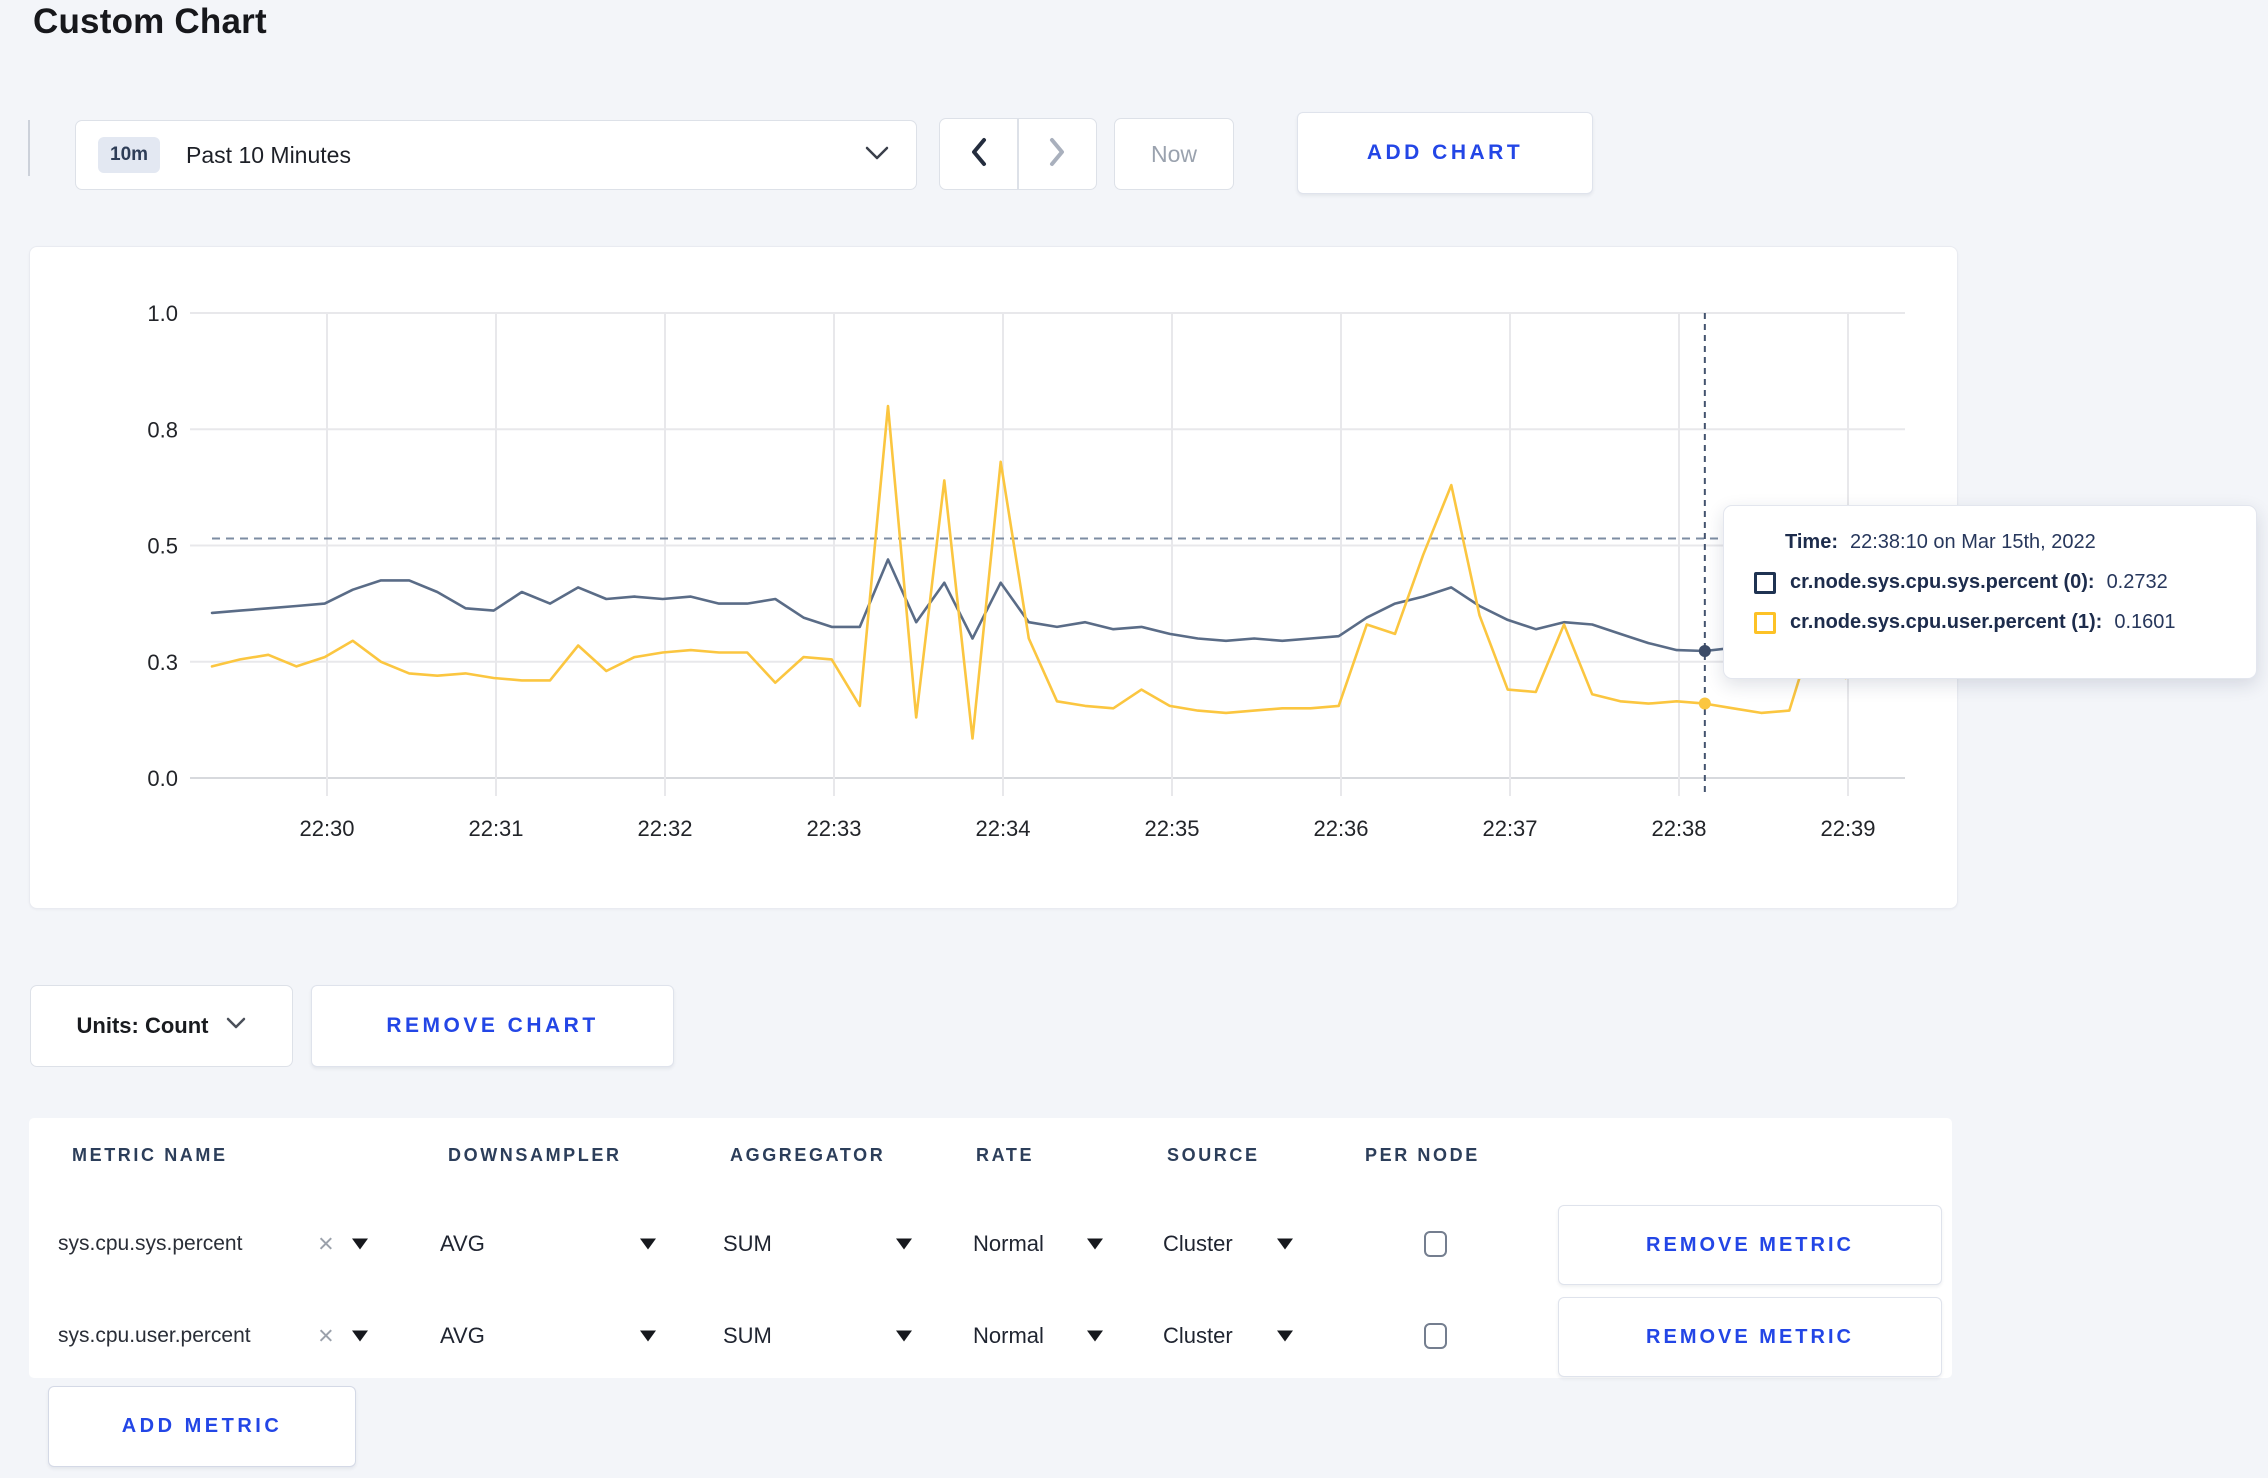  I want to click on remove-chart-button: REMOVE CHART, so click(492, 1026).